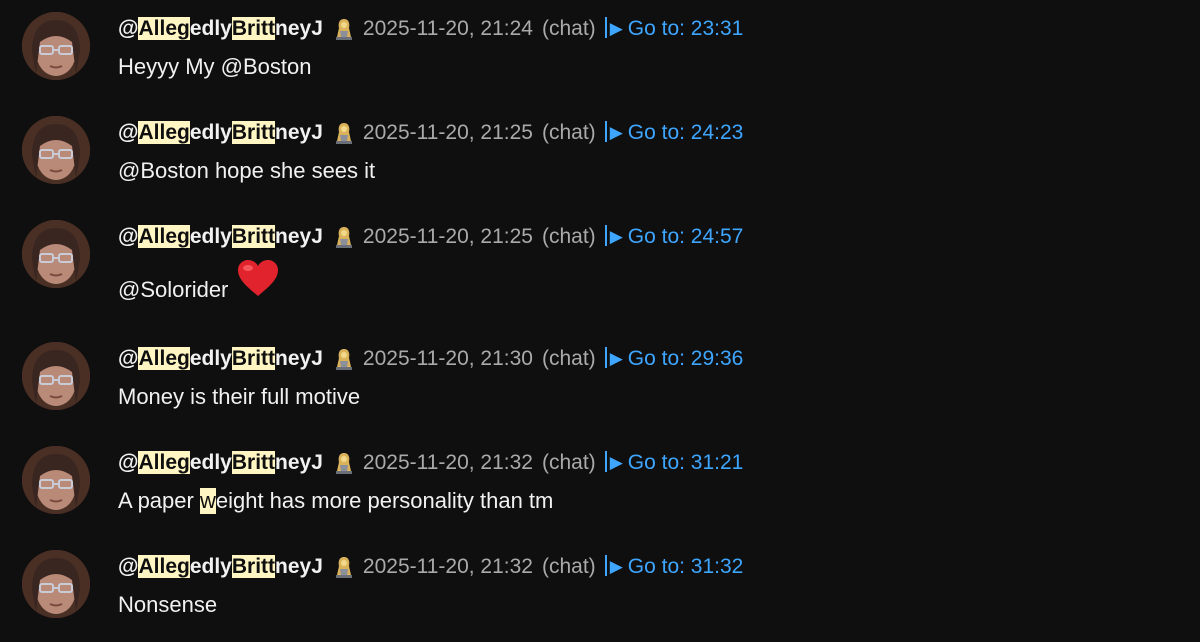 The height and width of the screenshot is (642, 1200). I want to click on message-text-part: Money is their full motive, so click(239, 396).